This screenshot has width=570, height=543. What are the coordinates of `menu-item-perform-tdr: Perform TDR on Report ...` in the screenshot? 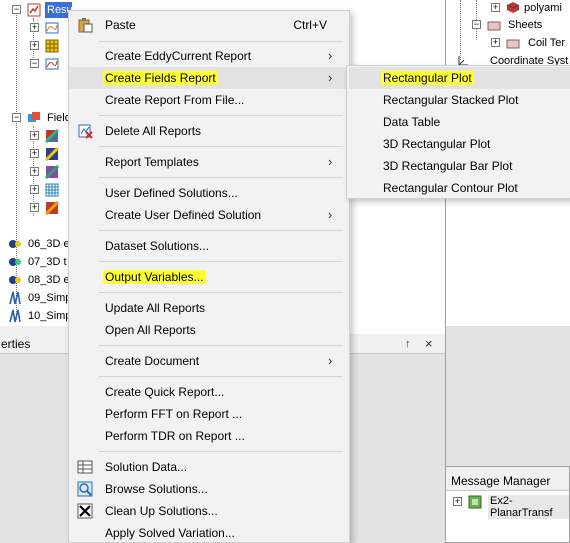 It's located at (209, 436).